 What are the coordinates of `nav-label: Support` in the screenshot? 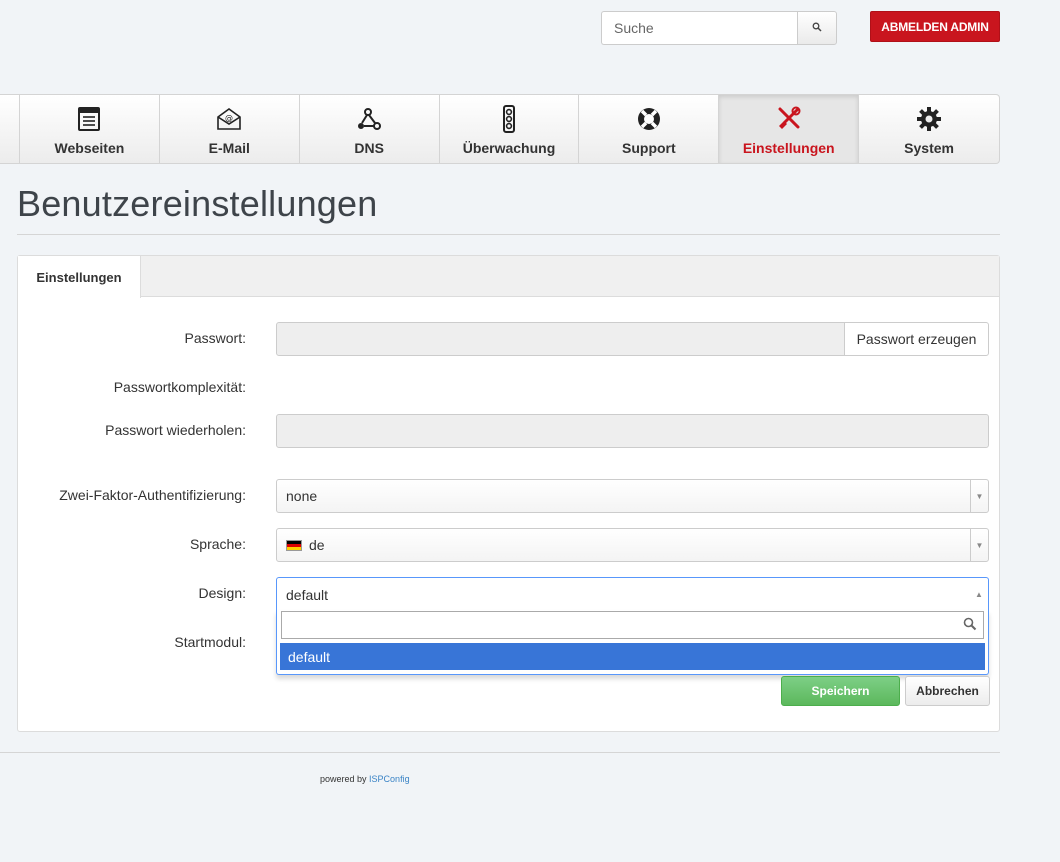 It's located at (649, 148).